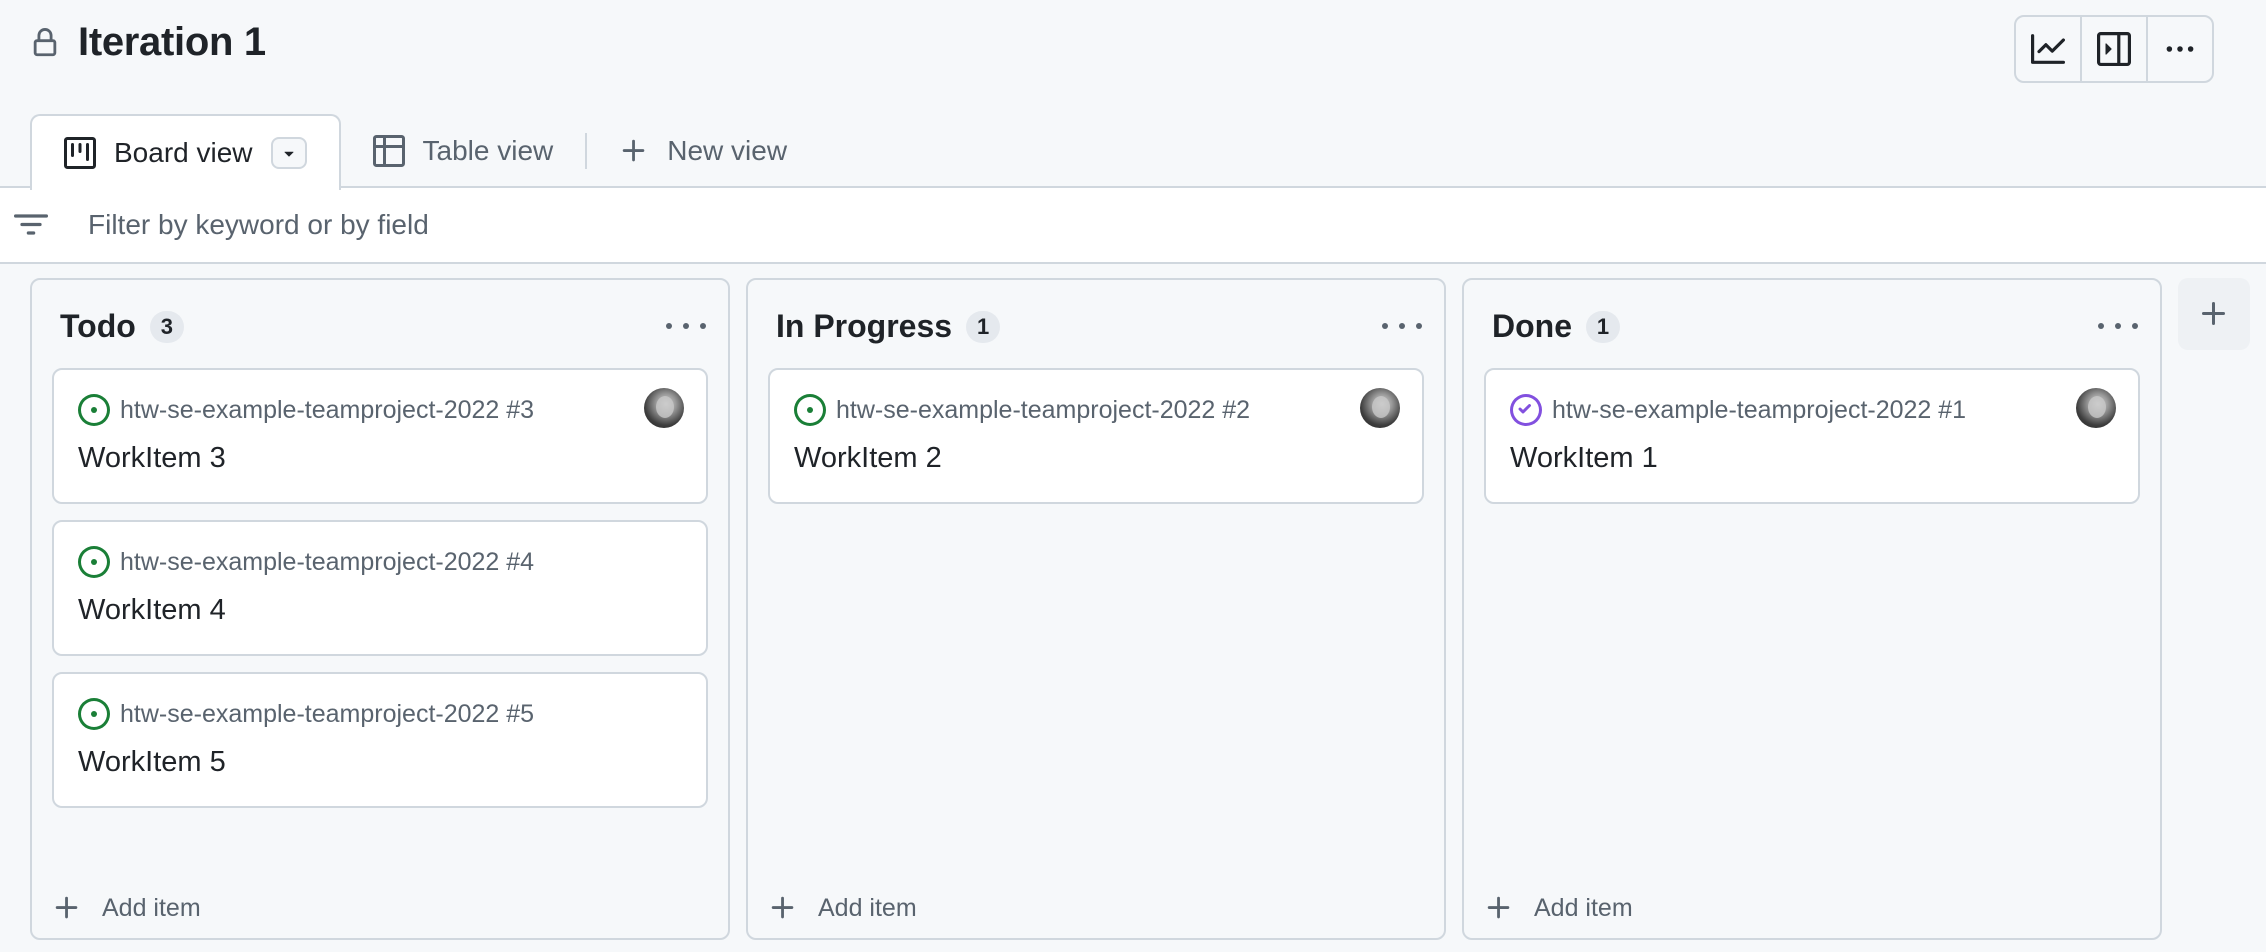 The width and height of the screenshot is (2266, 952). I want to click on side-panel-button, so click(2115, 49).